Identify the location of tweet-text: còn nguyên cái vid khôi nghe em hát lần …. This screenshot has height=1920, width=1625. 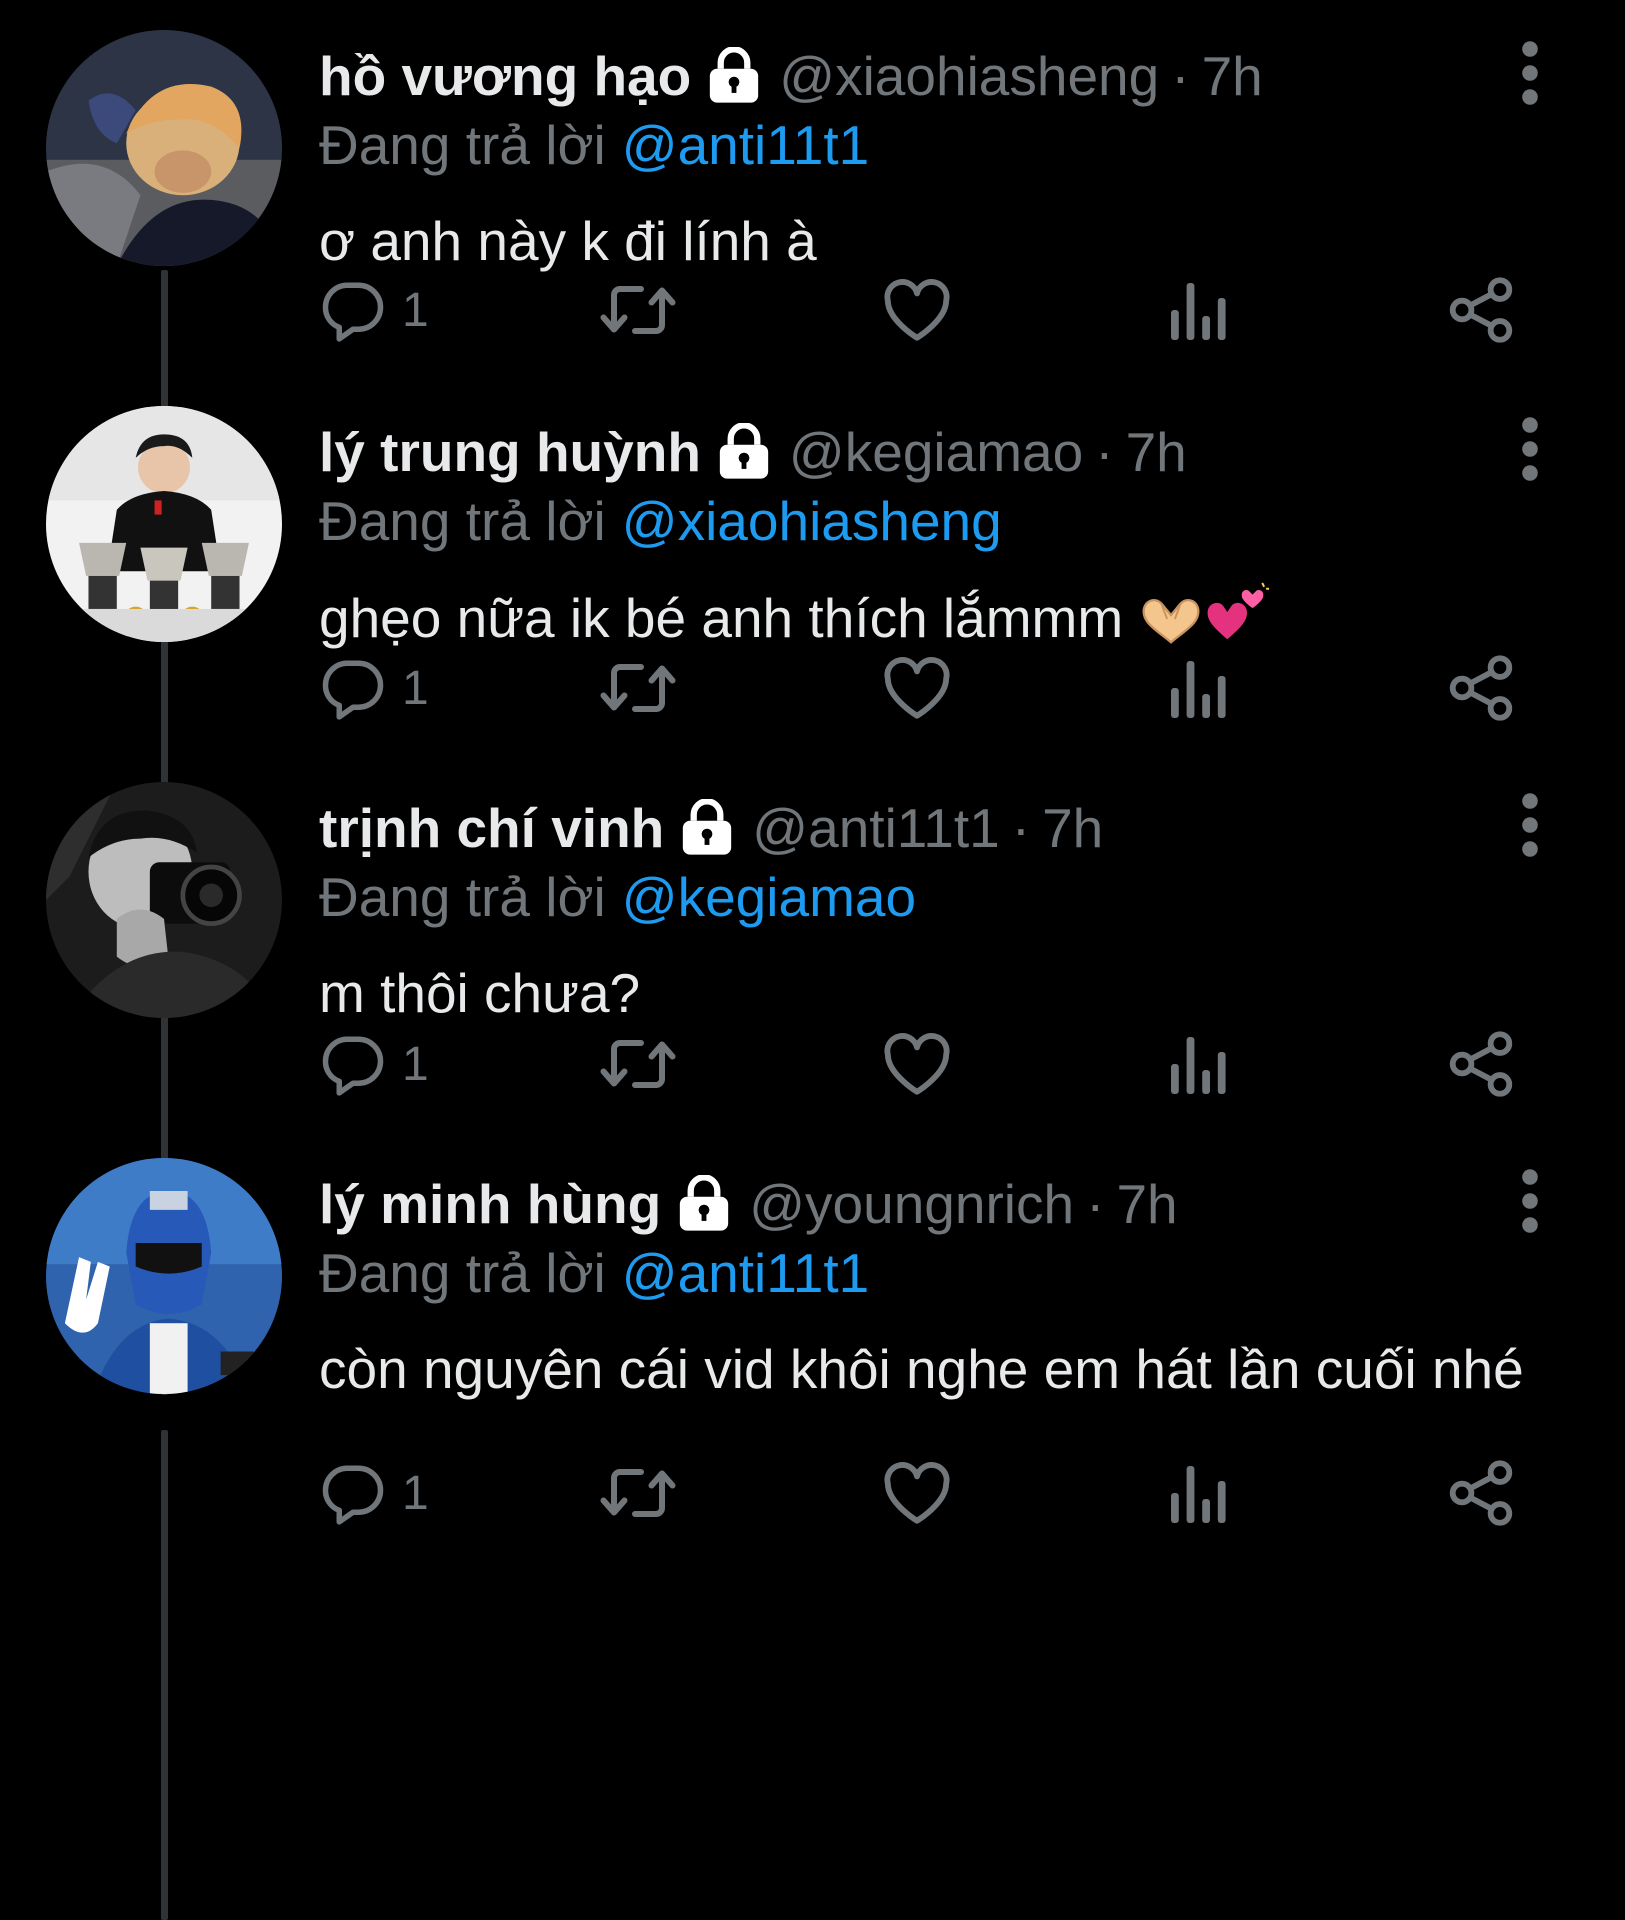
(949, 1369).